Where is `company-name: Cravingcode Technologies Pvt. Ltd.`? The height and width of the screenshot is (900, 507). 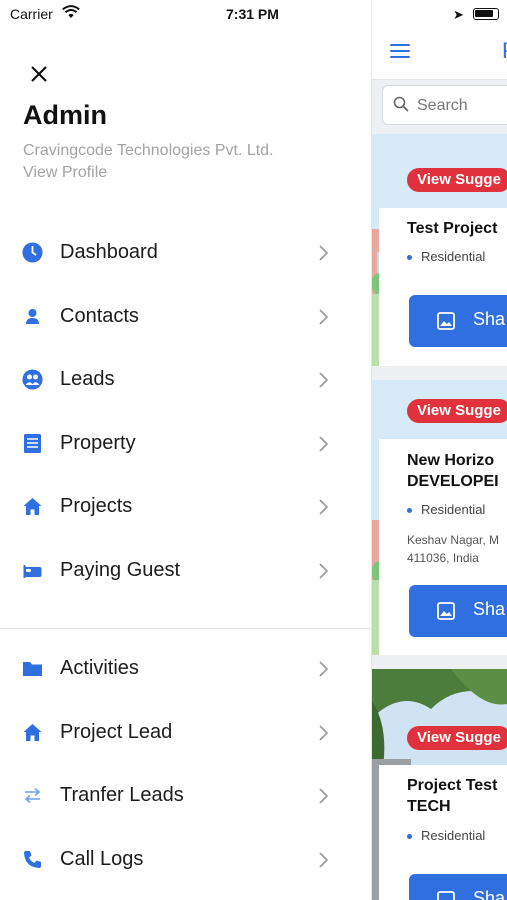
company-name: Cravingcode Technologies Pvt. Ltd. is located at coordinates (148, 150).